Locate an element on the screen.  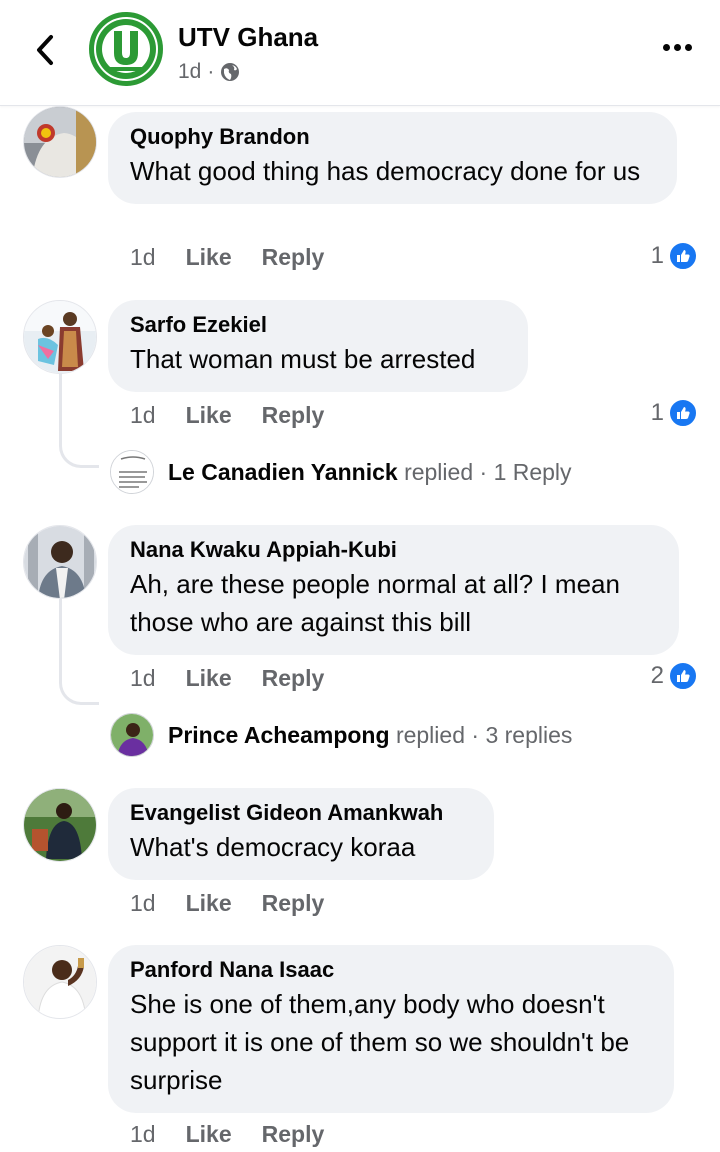
page-avatar is located at coordinates (126, 49).